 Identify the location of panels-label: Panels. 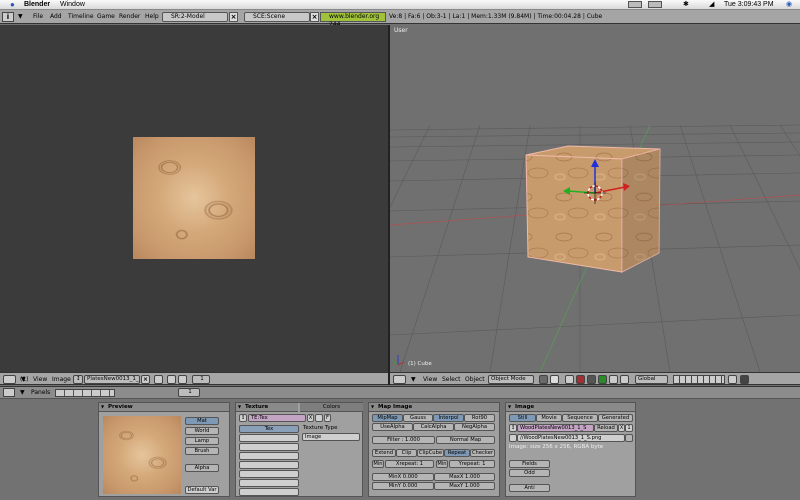
(40, 393).